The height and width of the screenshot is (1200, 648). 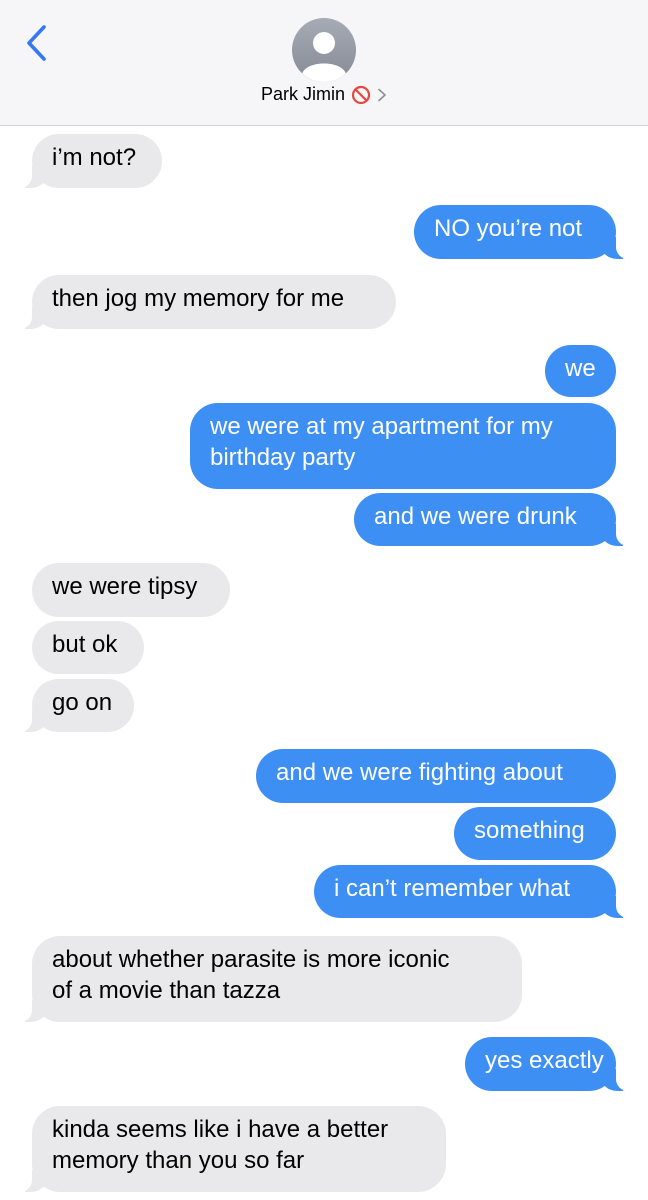 I want to click on contact-name: Park Jimin, so click(x=302, y=94).